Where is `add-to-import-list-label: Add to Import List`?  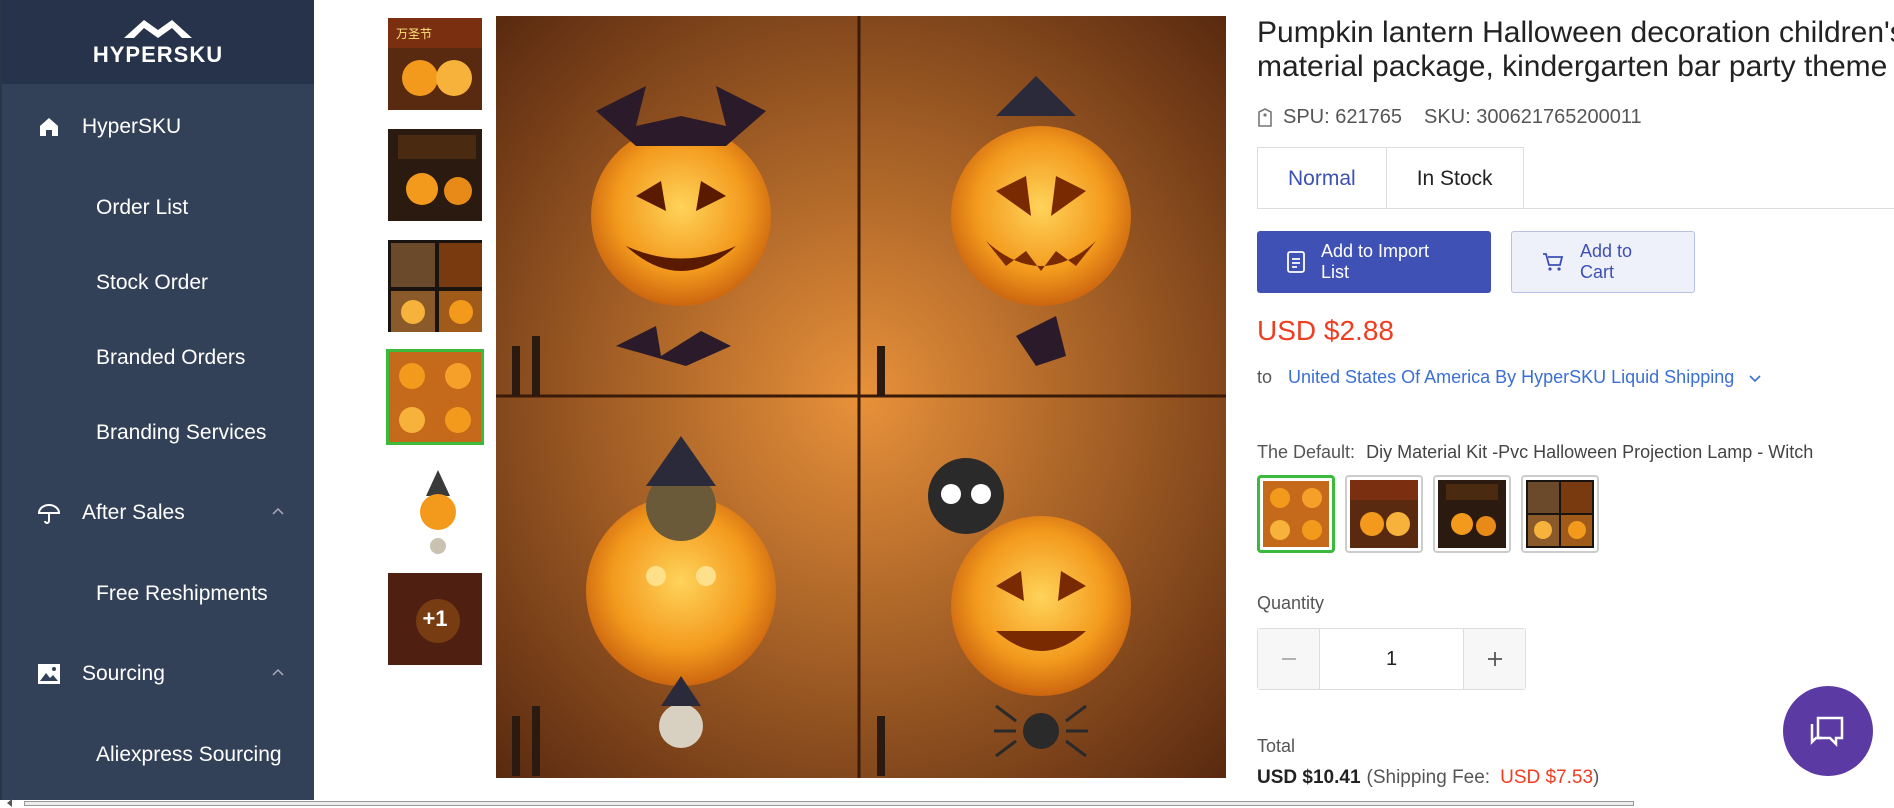 add-to-import-list-label: Add to Import List is located at coordinates (1375, 261).